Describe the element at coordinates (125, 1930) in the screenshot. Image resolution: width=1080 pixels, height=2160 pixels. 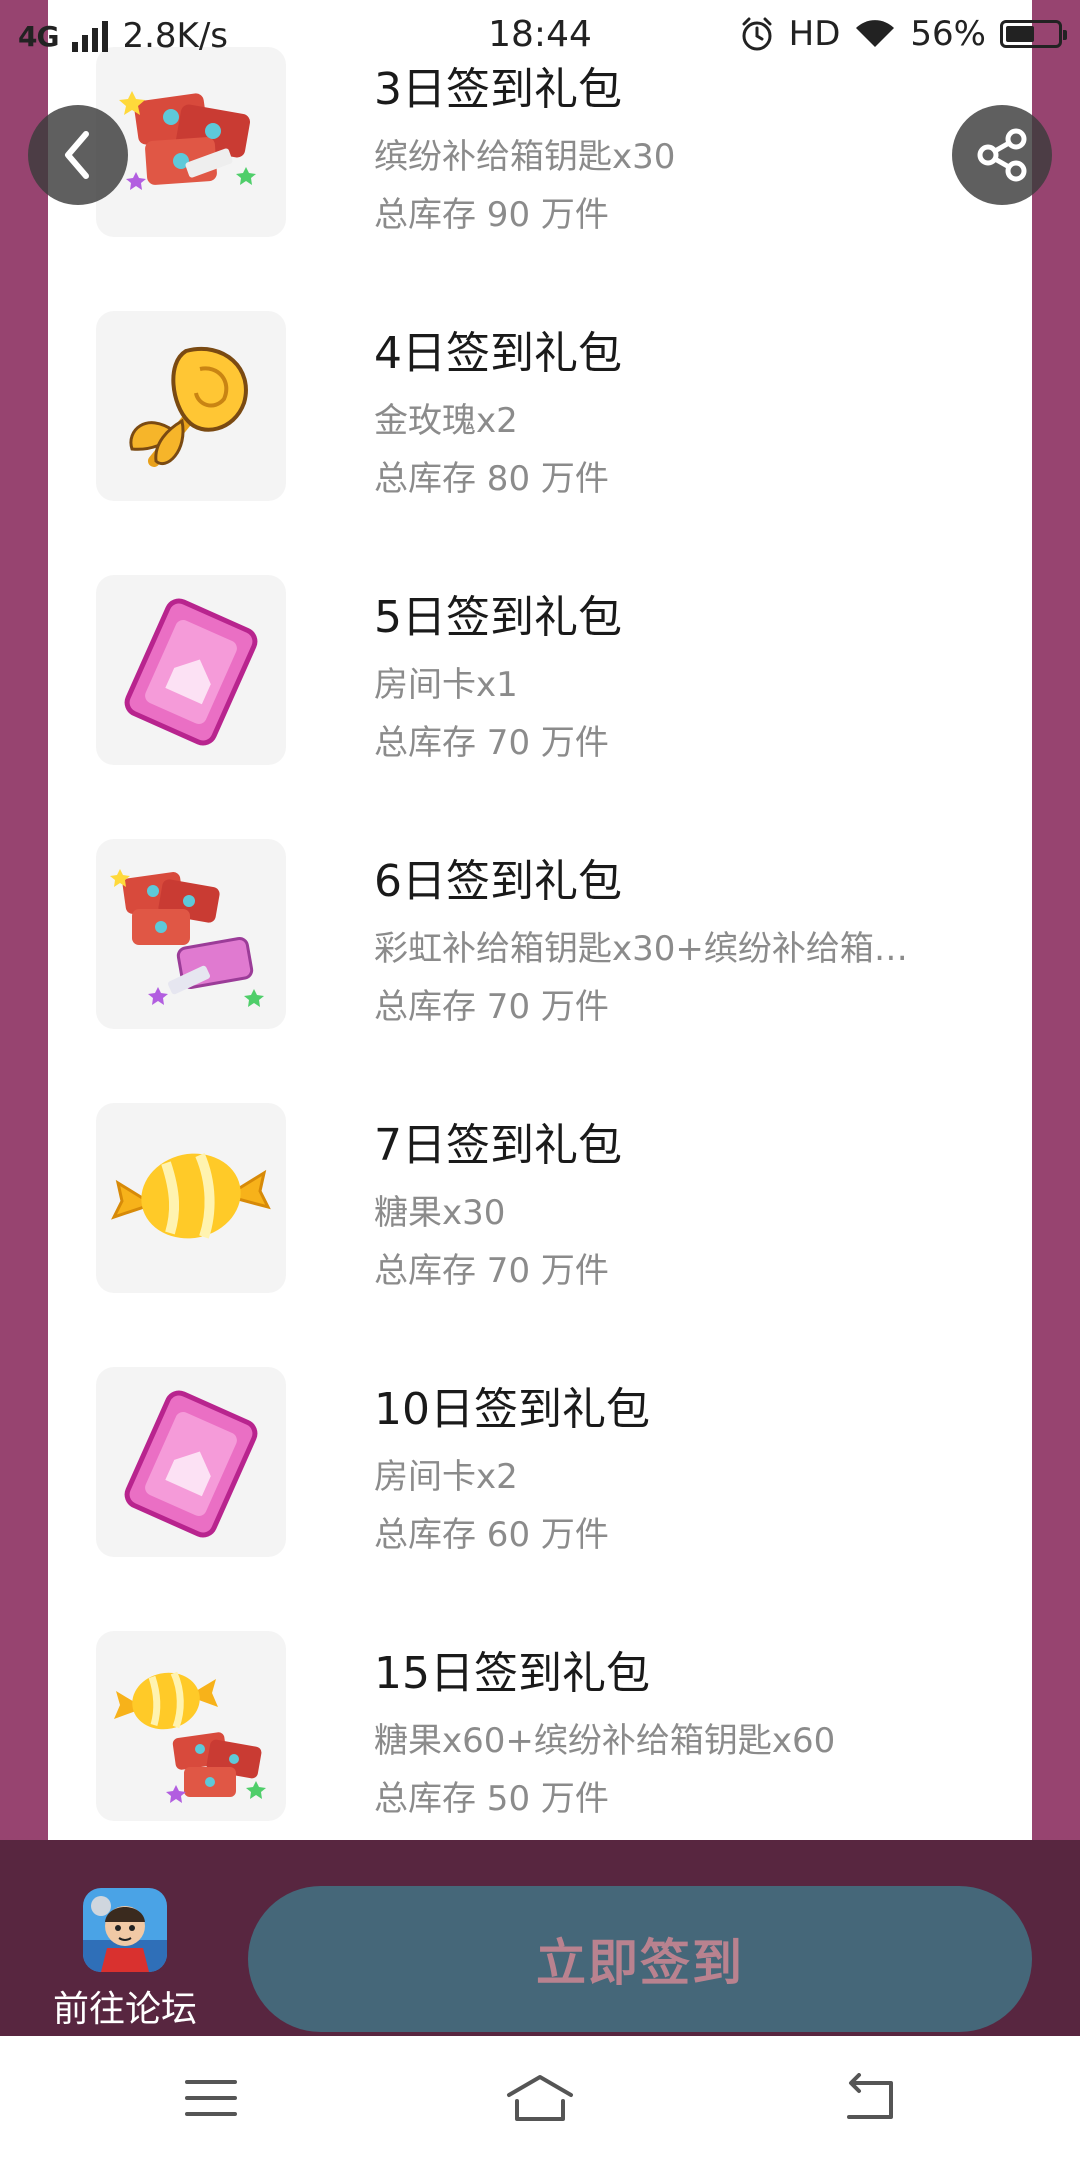
I see `forum-app-icon` at that location.